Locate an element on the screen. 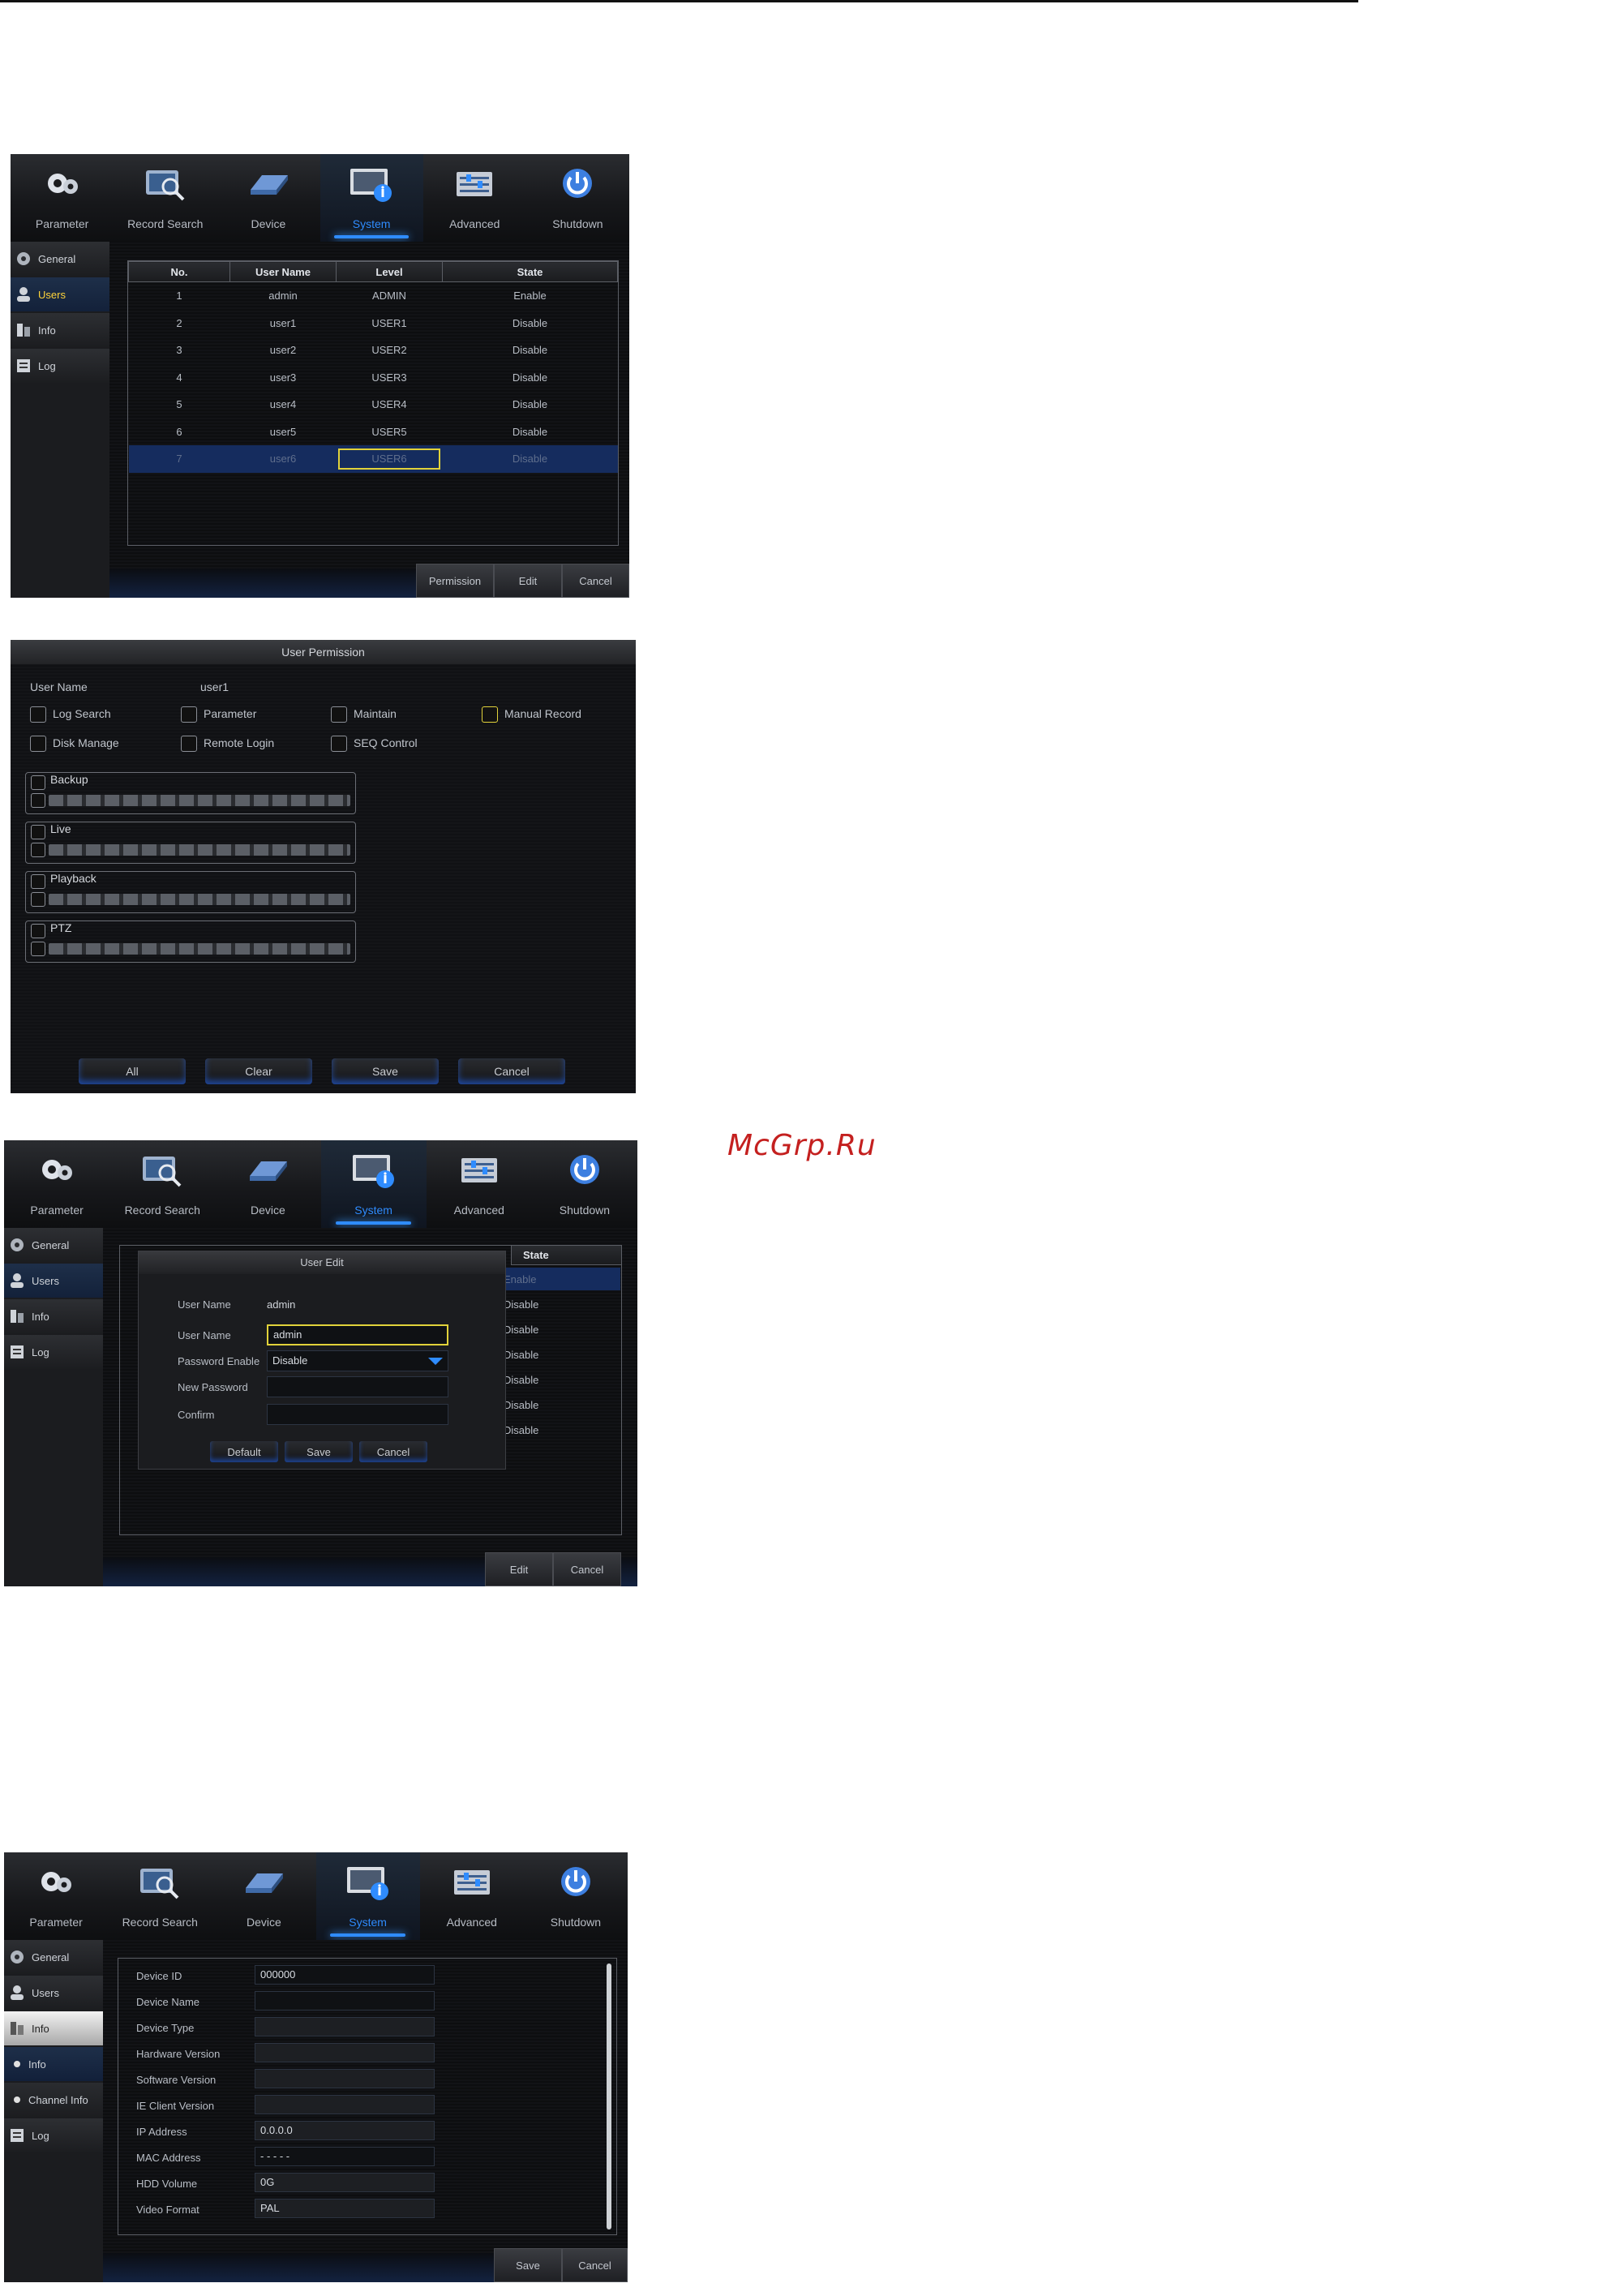 This screenshot has height=2296, width=1604. table-row: 2 user1 USER1 Disable is located at coordinates (374, 323).